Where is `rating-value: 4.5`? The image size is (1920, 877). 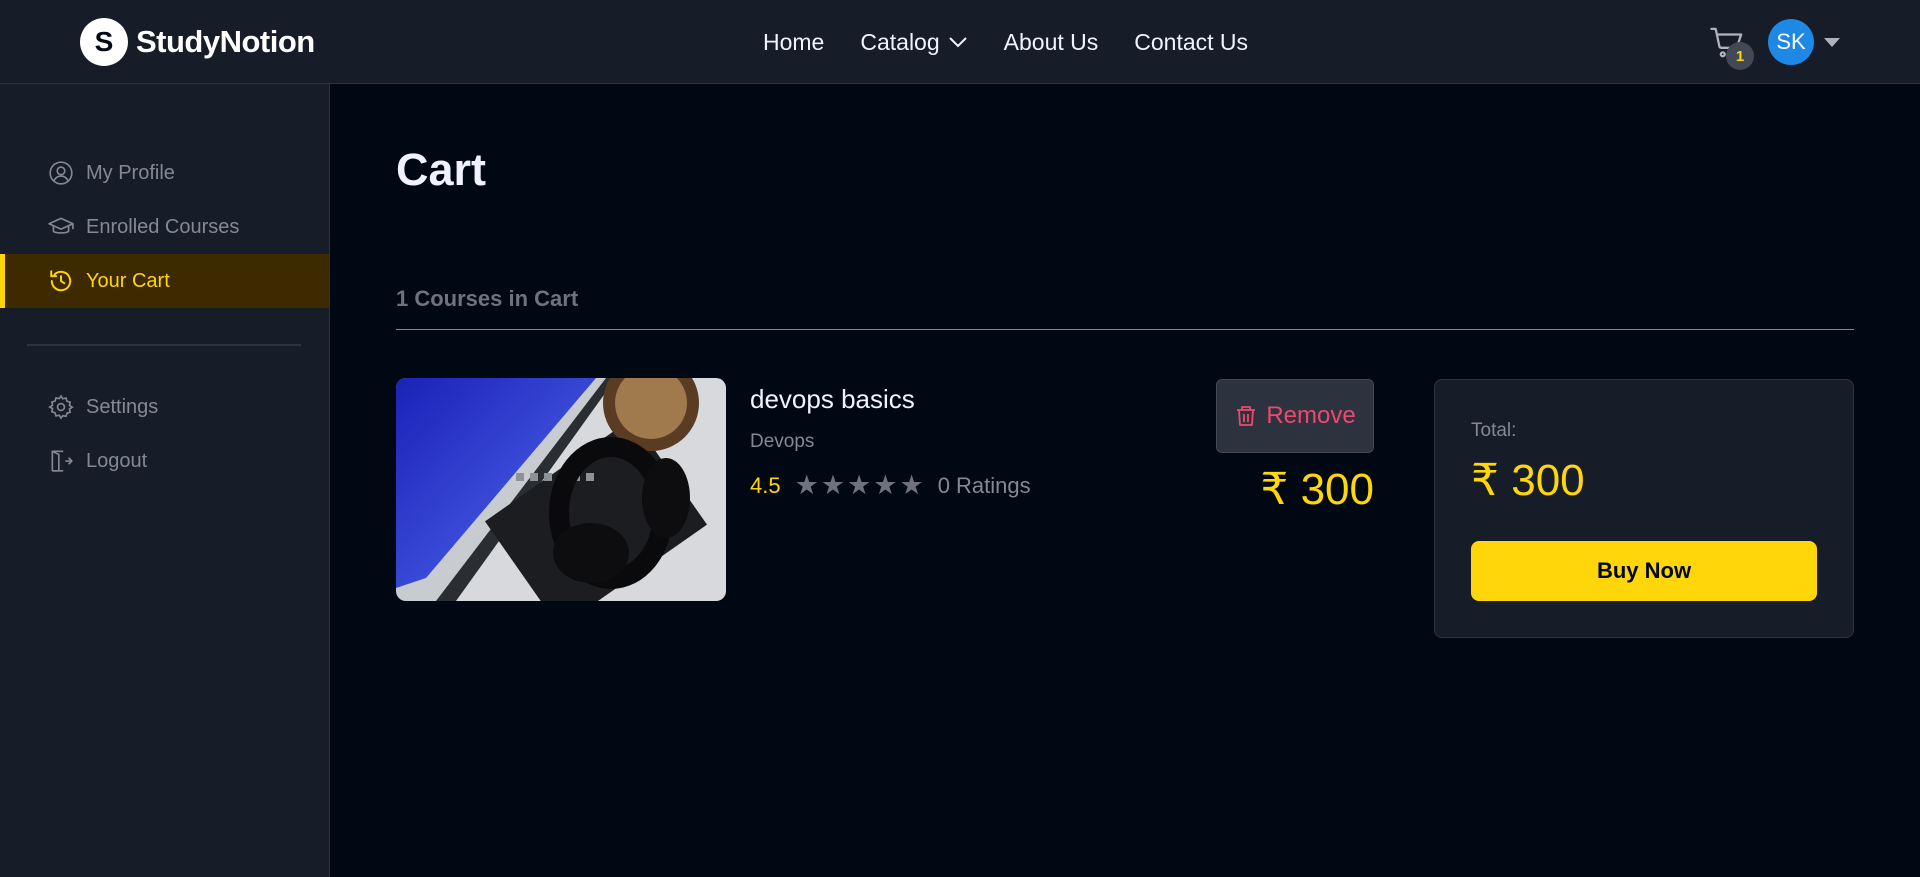 rating-value: 4.5 is located at coordinates (765, 485).